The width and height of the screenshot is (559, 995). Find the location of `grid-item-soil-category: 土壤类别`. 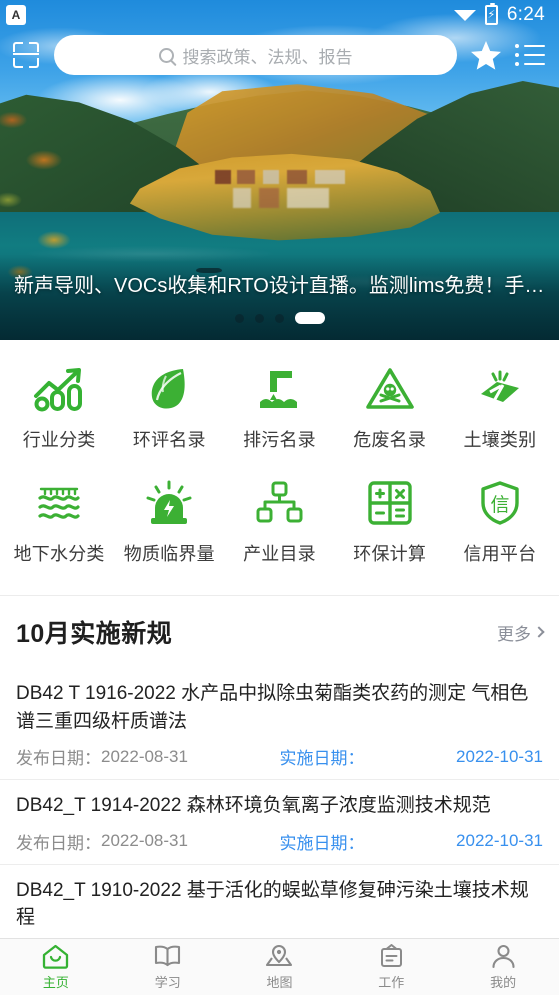

grid-item-soil-category: 土壤类别 is located at coordinates (500, 407).